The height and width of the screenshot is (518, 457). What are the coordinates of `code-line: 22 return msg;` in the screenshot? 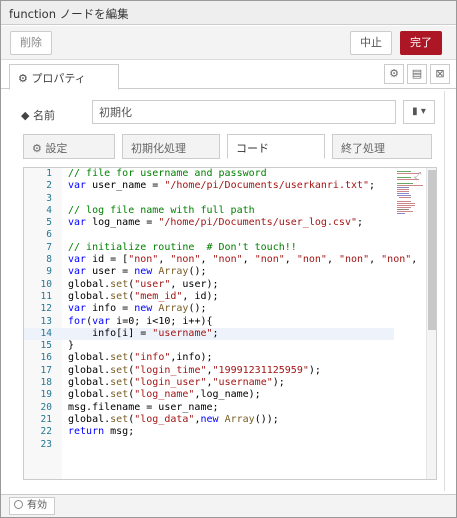 It's located at (209, 432).